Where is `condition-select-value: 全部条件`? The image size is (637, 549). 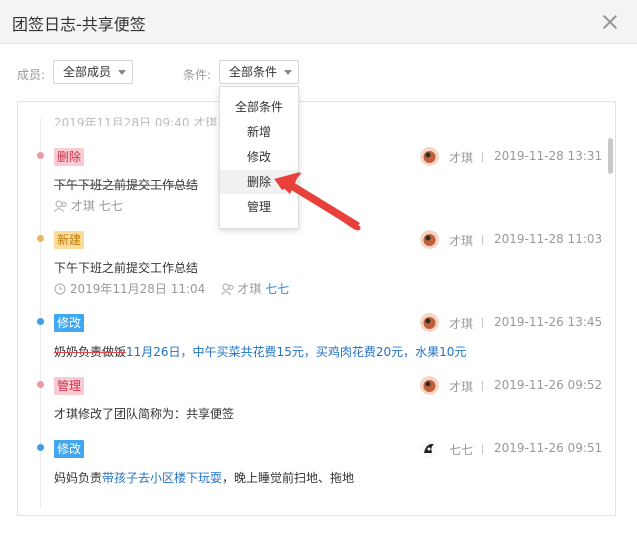
condition-select-value: 全部条件 is located at coordinates (253, 72).